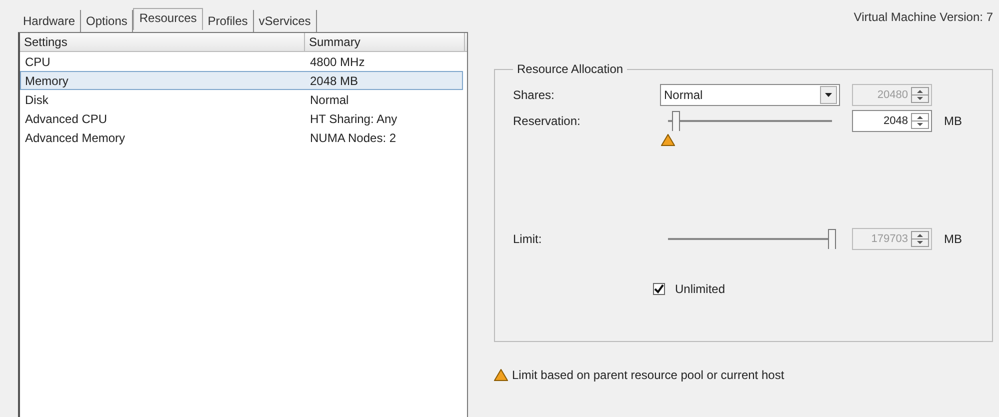 This screenshot has width=999, height=417. What do you see at coordinates (241, 80) in the screenshot?
I see `settings-row: Memory 2048 MB` at bounding box center [241, 80].